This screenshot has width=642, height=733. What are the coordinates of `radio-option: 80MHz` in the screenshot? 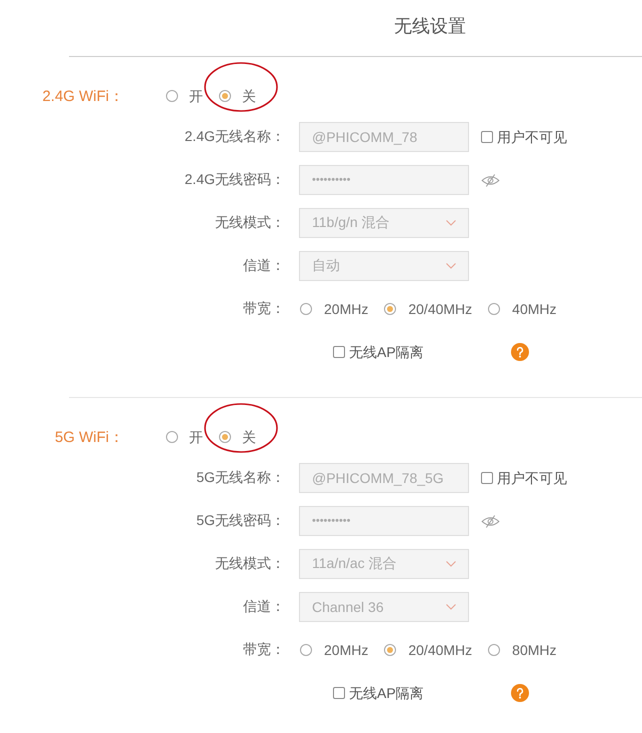 It's located at (522, 650).